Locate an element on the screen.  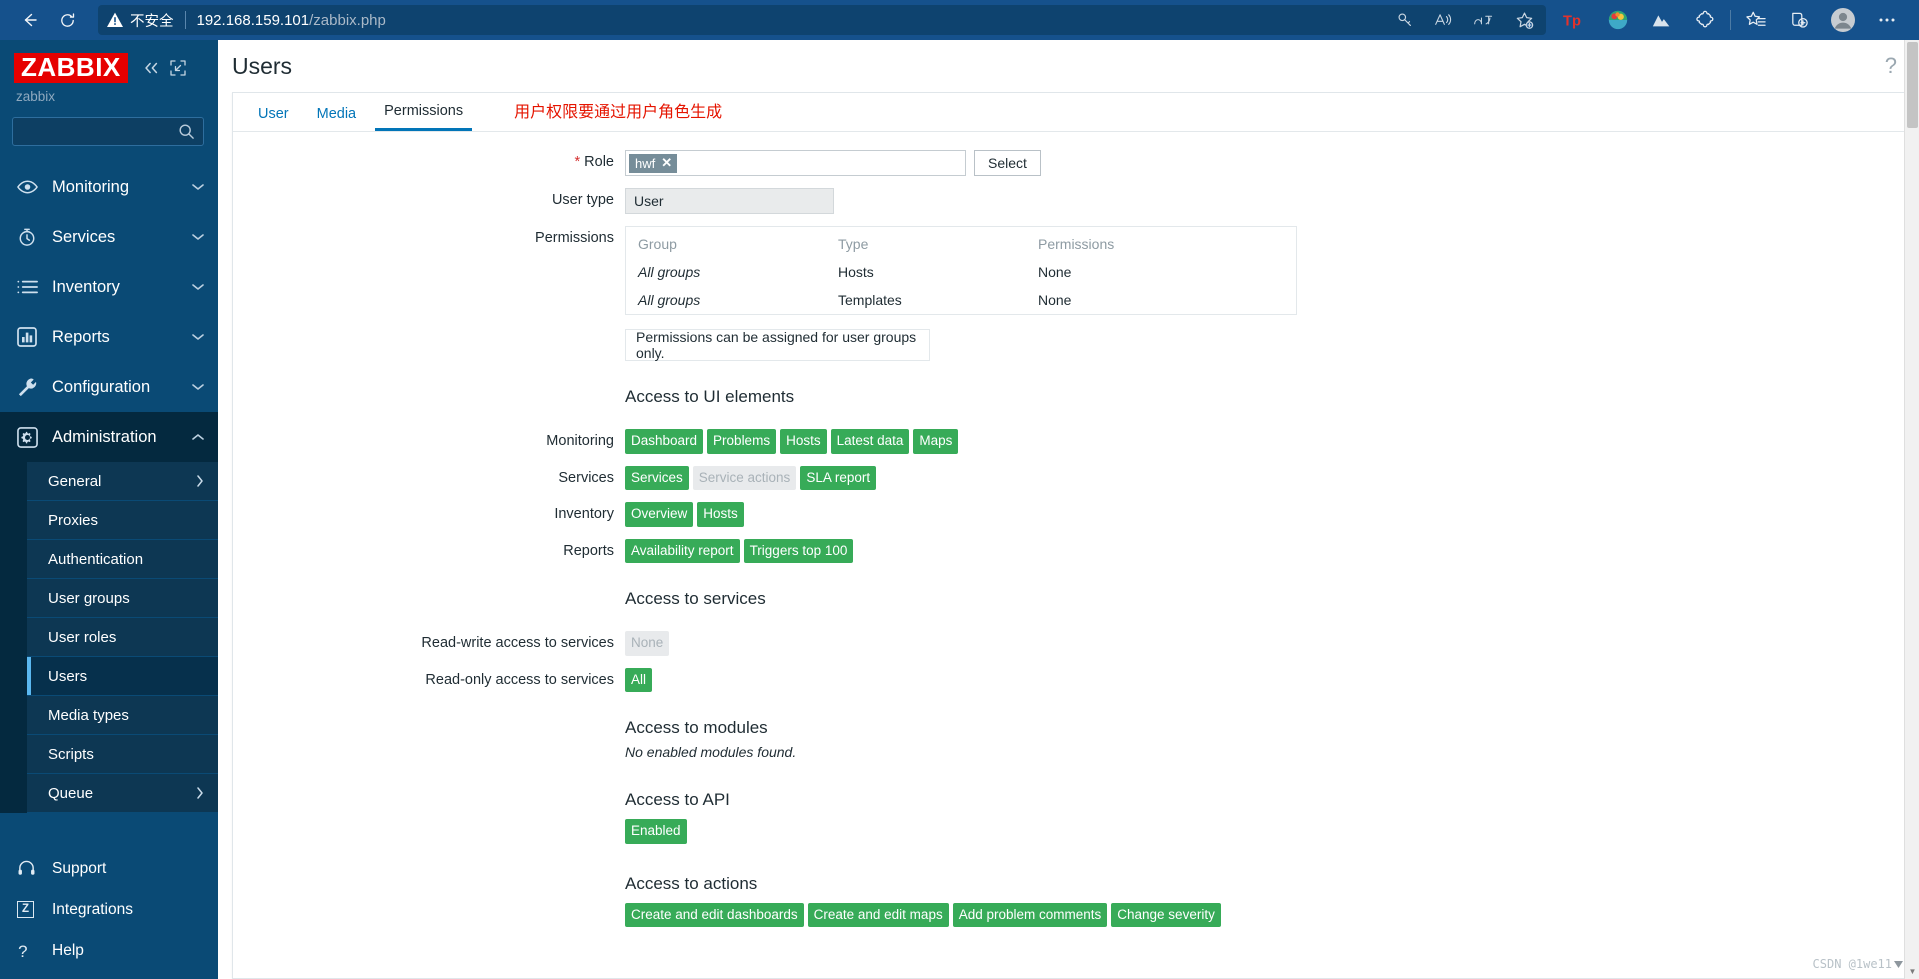
badge-disabled: Service actions is located at coordinates (744, 477).